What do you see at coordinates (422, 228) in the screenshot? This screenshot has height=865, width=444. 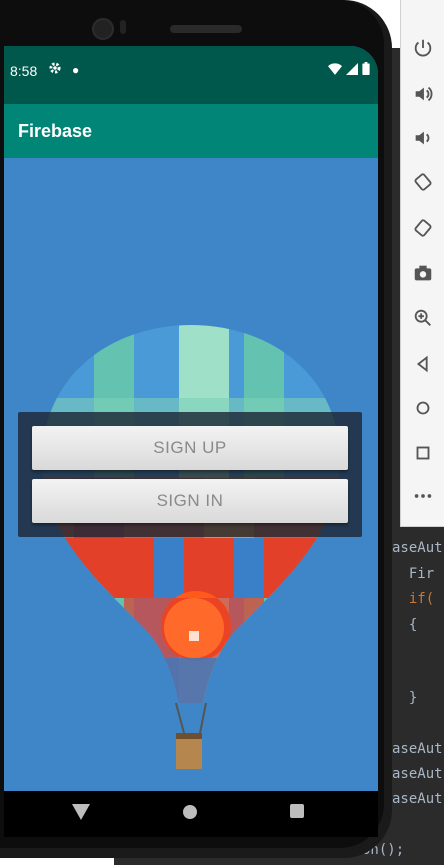 I see `rotate-right-icon` at bounding box center [422, 228].